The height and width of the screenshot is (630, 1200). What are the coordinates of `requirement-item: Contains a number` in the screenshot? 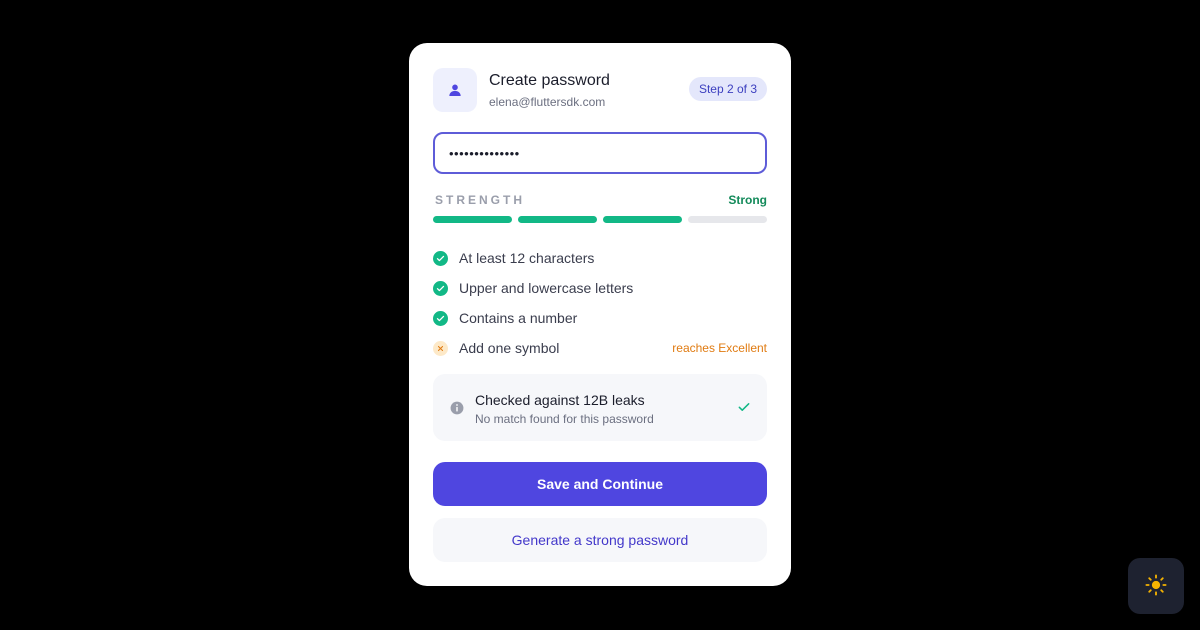 It's located at (600, 318).